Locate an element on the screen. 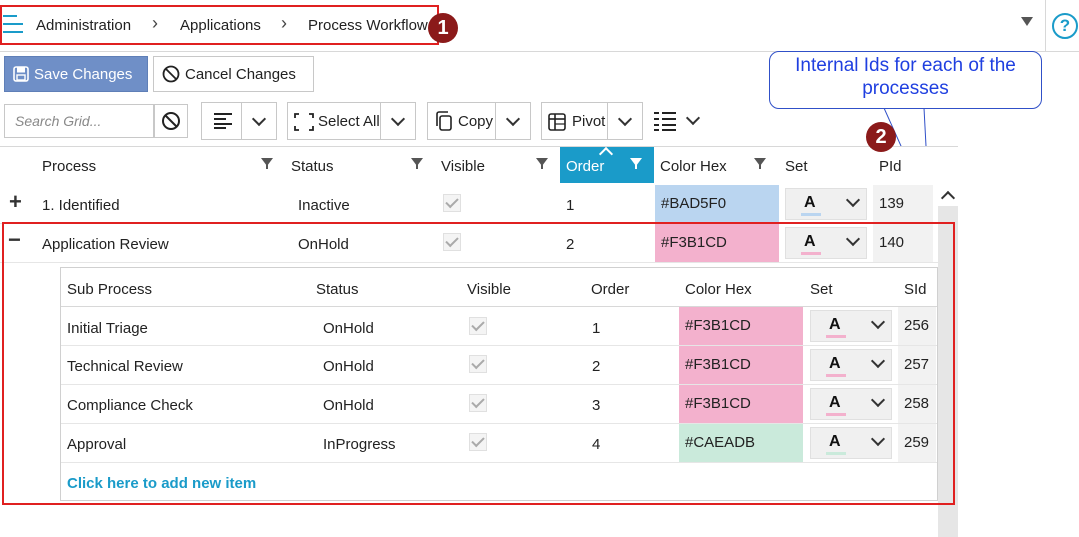 The width and height of the screenshot is (1079, 537). copy-button: Copy is located at coordinates (479, 121).